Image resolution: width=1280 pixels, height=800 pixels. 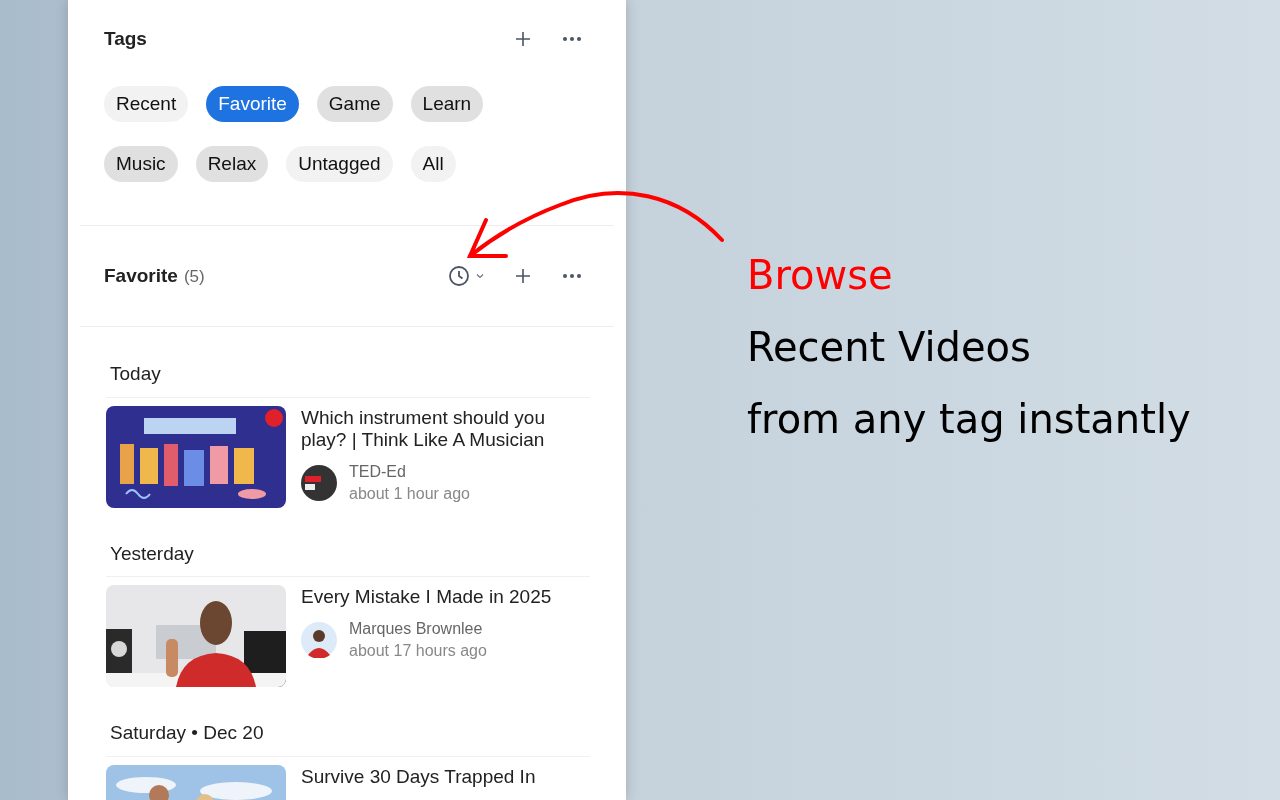 What do you see at coordinates (409, 471) in the screenshot?
I see `channel-name: TED-Ed` at bounding box center [409, 471].